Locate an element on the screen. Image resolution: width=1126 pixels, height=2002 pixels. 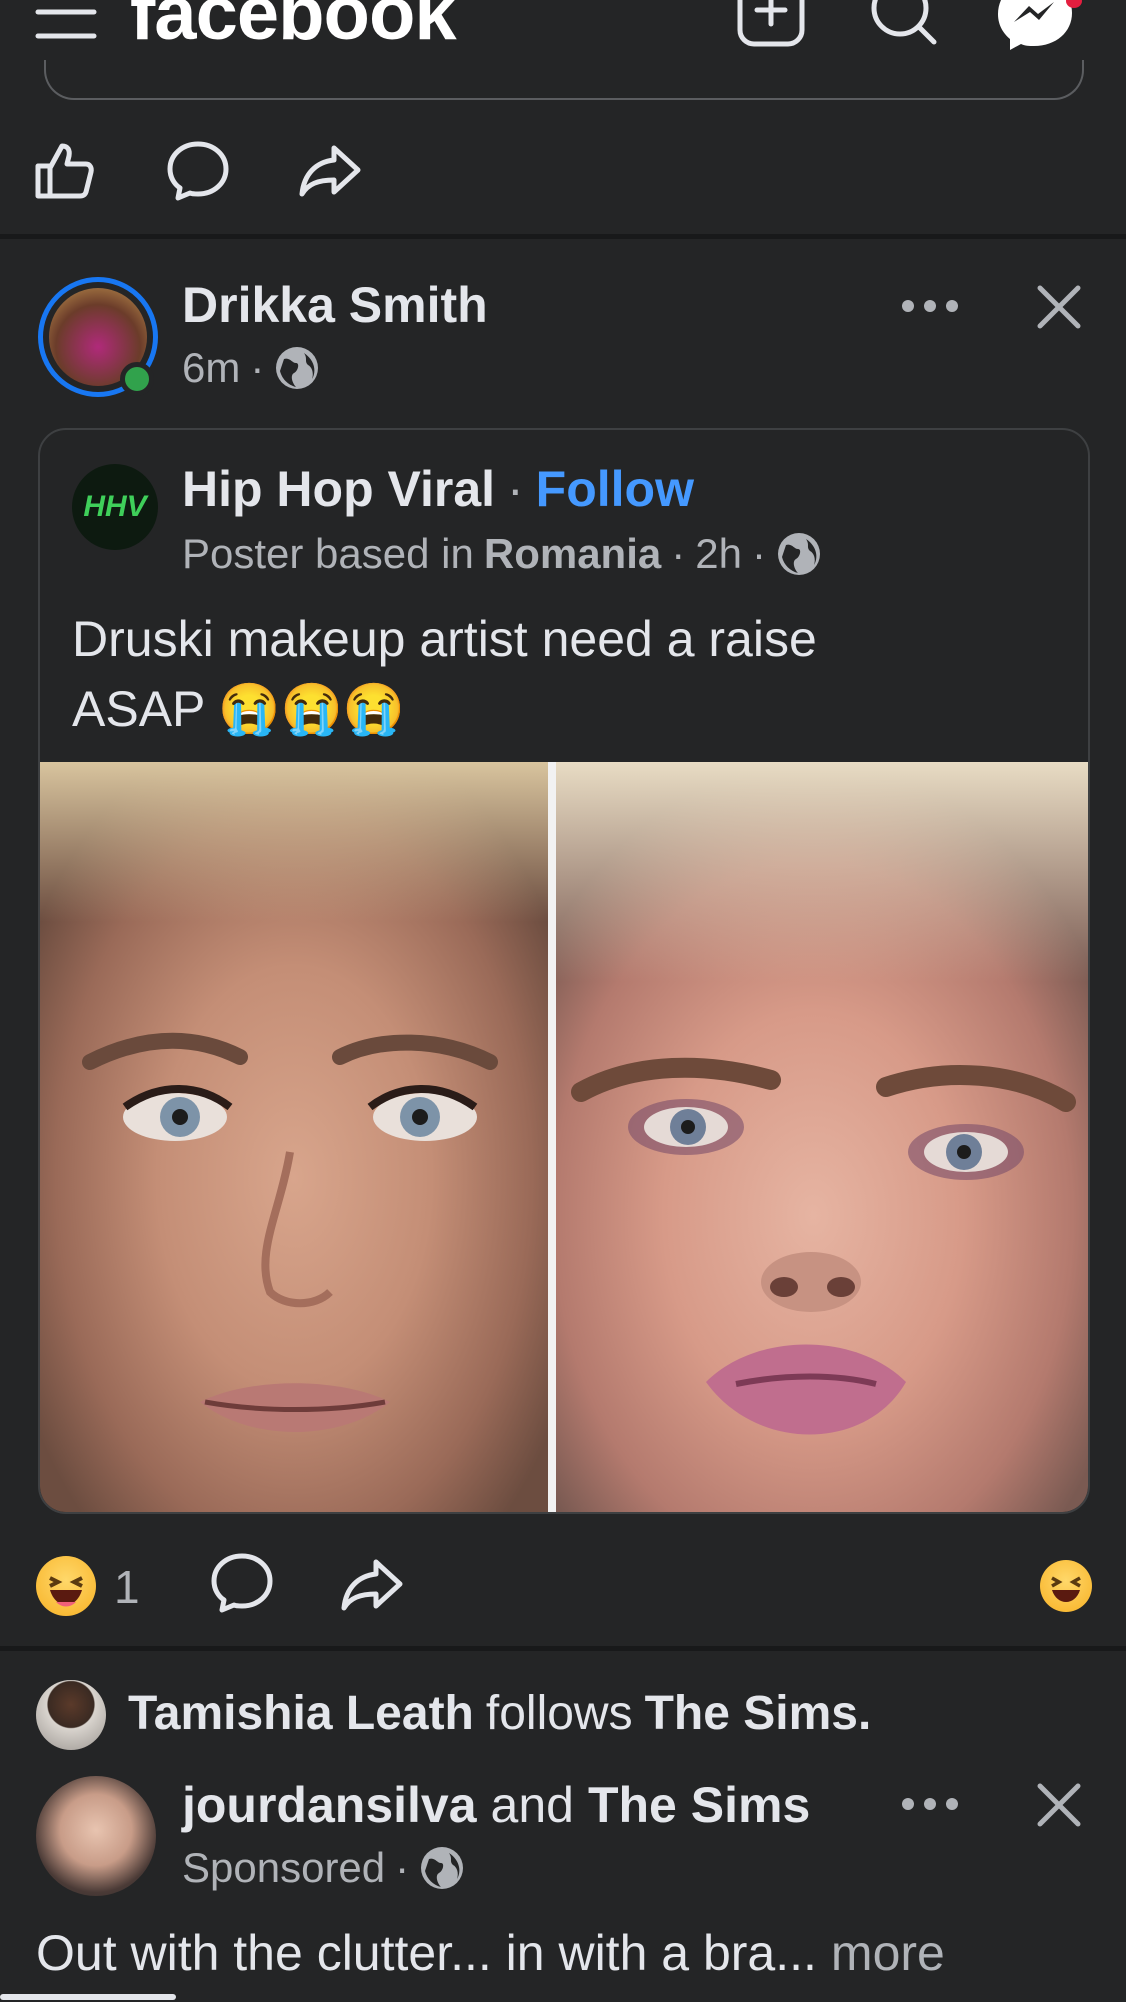
author-name: Drikka Smith is located at coordinates (335, 305).